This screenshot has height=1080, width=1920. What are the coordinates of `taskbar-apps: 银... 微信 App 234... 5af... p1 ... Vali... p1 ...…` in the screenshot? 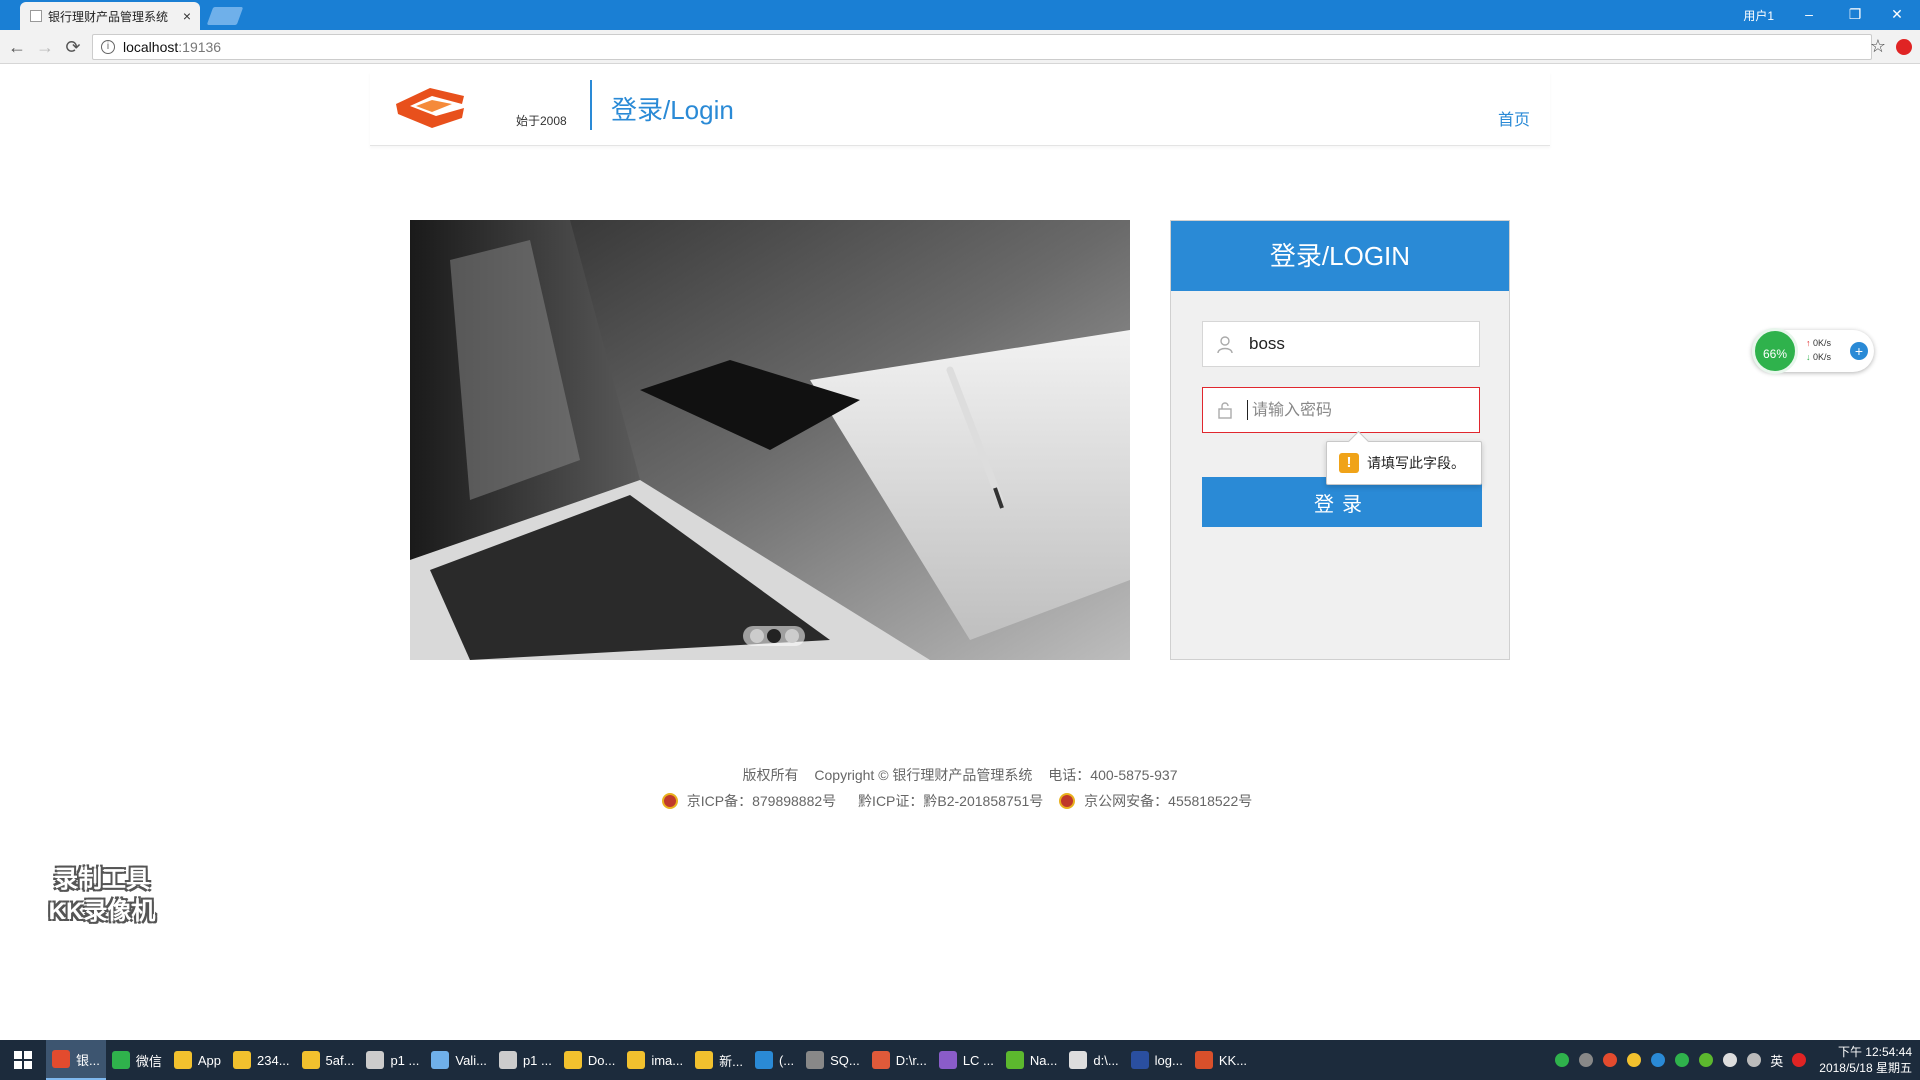 It's located at (649, 1060).